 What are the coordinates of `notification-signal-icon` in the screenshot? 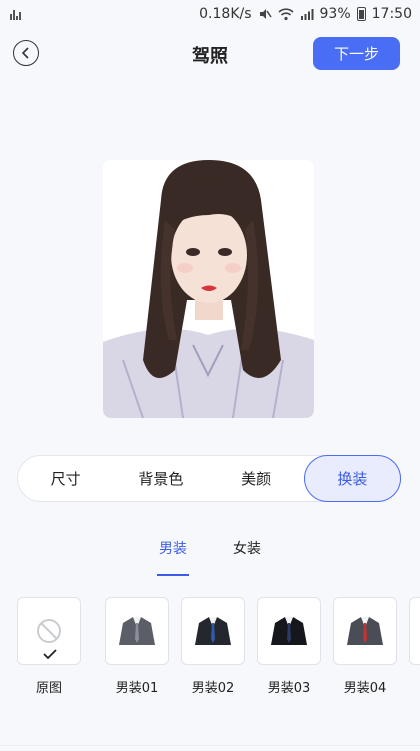 It's located at (15, 14).